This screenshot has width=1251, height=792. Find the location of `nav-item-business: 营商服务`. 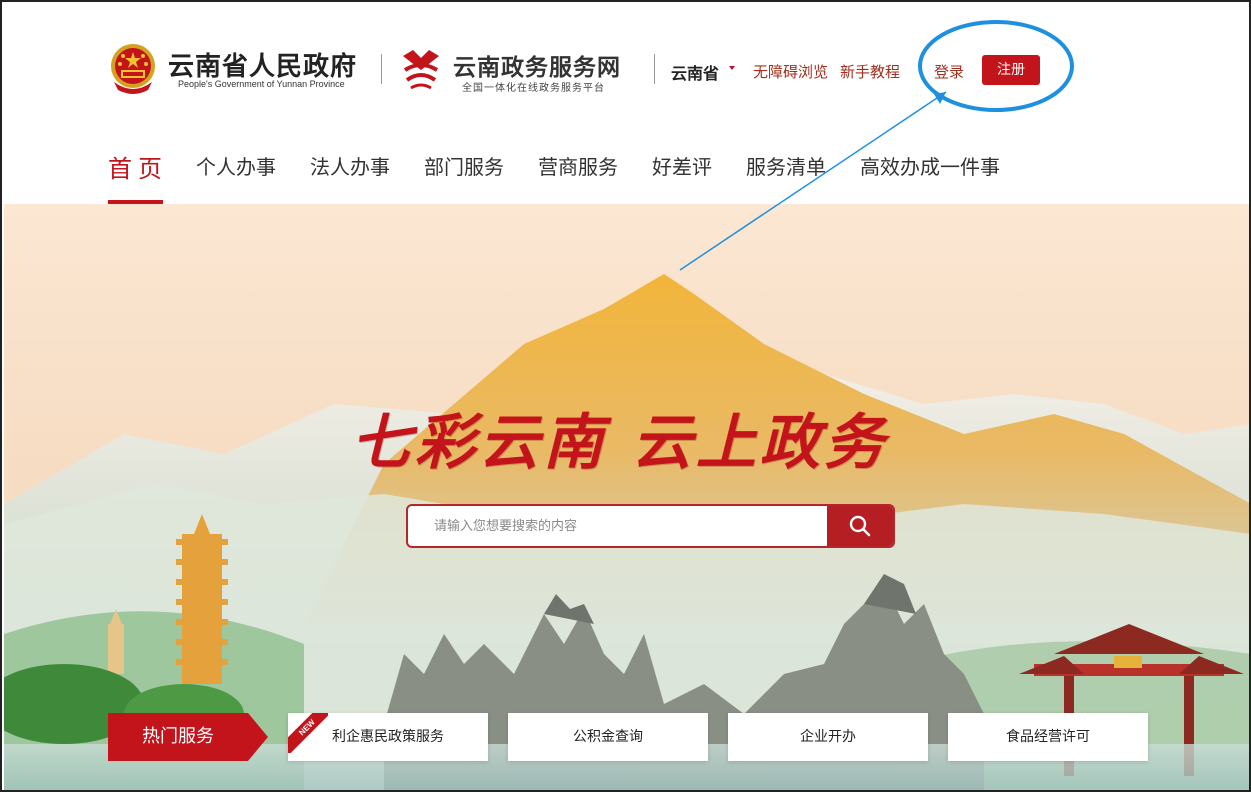

nav-item-business: 营商服务 is located at coordinates (578, 165).